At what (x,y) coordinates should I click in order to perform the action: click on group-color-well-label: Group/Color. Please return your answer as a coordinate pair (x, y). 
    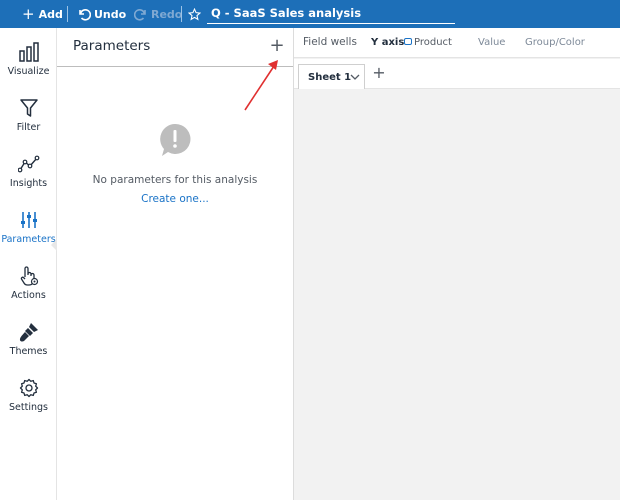
    Looking at the image, I should click on (555, 42).